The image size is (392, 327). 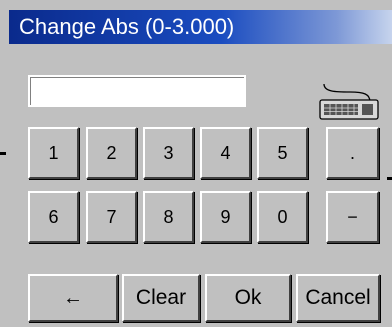 I want to click on keyboard-icon, so click(x=348, y=101).